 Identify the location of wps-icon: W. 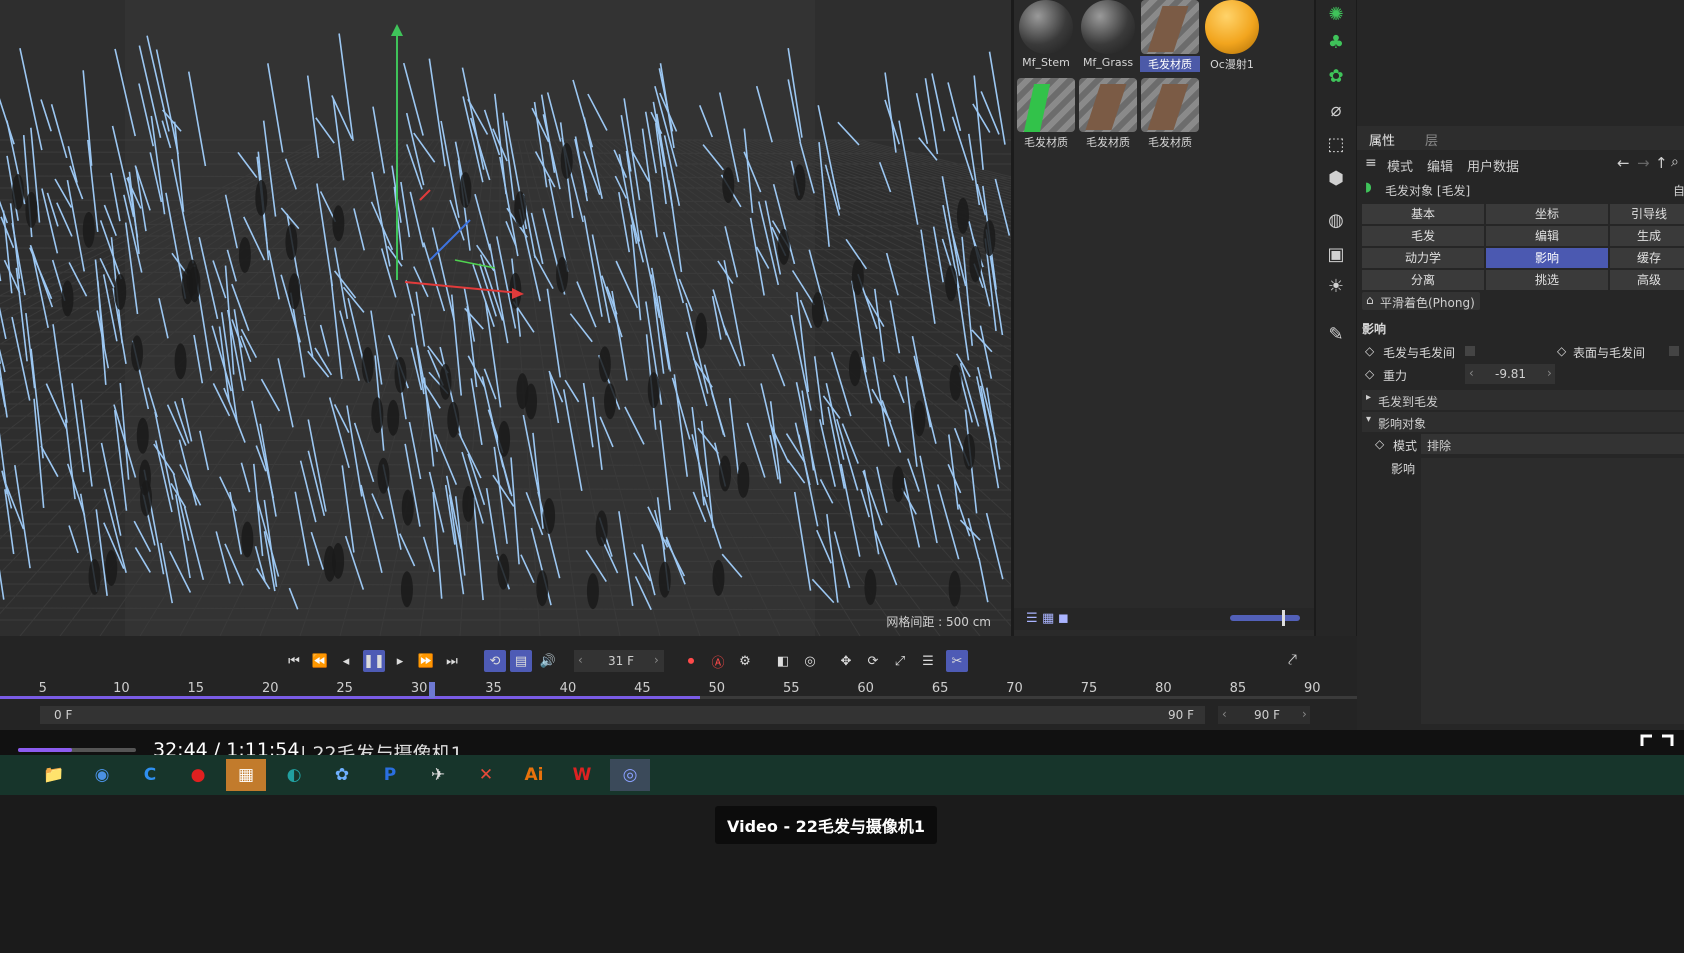
(582, 775).